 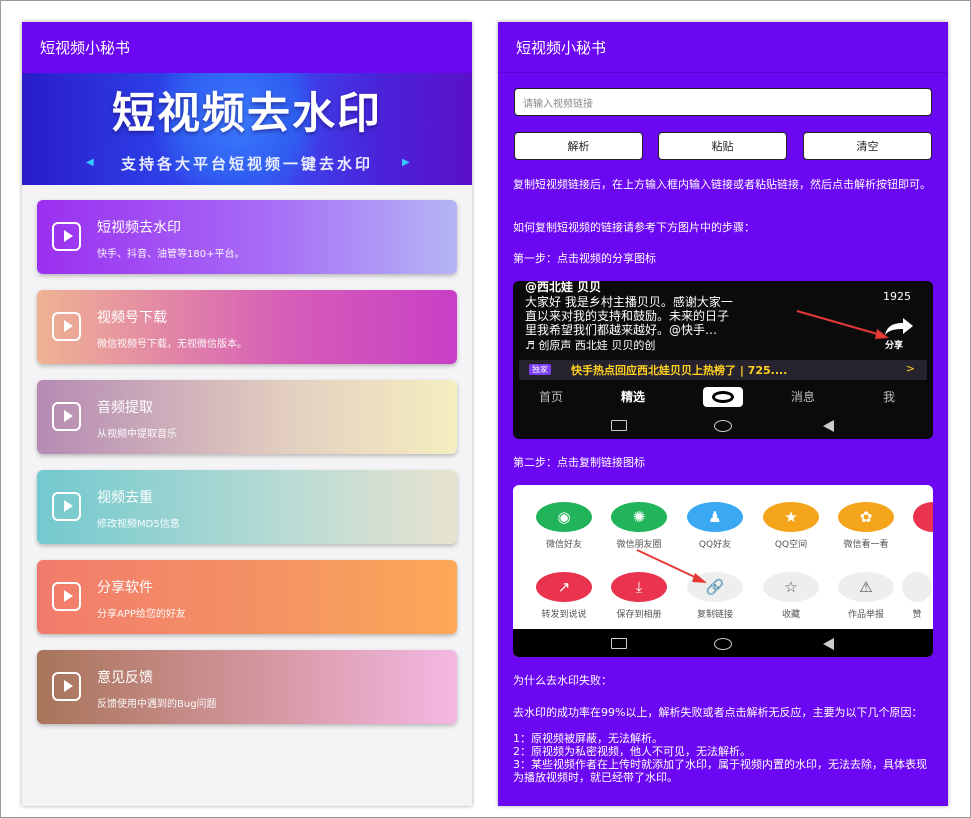 I want to click on moments-icon: ✺, so click(x=639, y=517).